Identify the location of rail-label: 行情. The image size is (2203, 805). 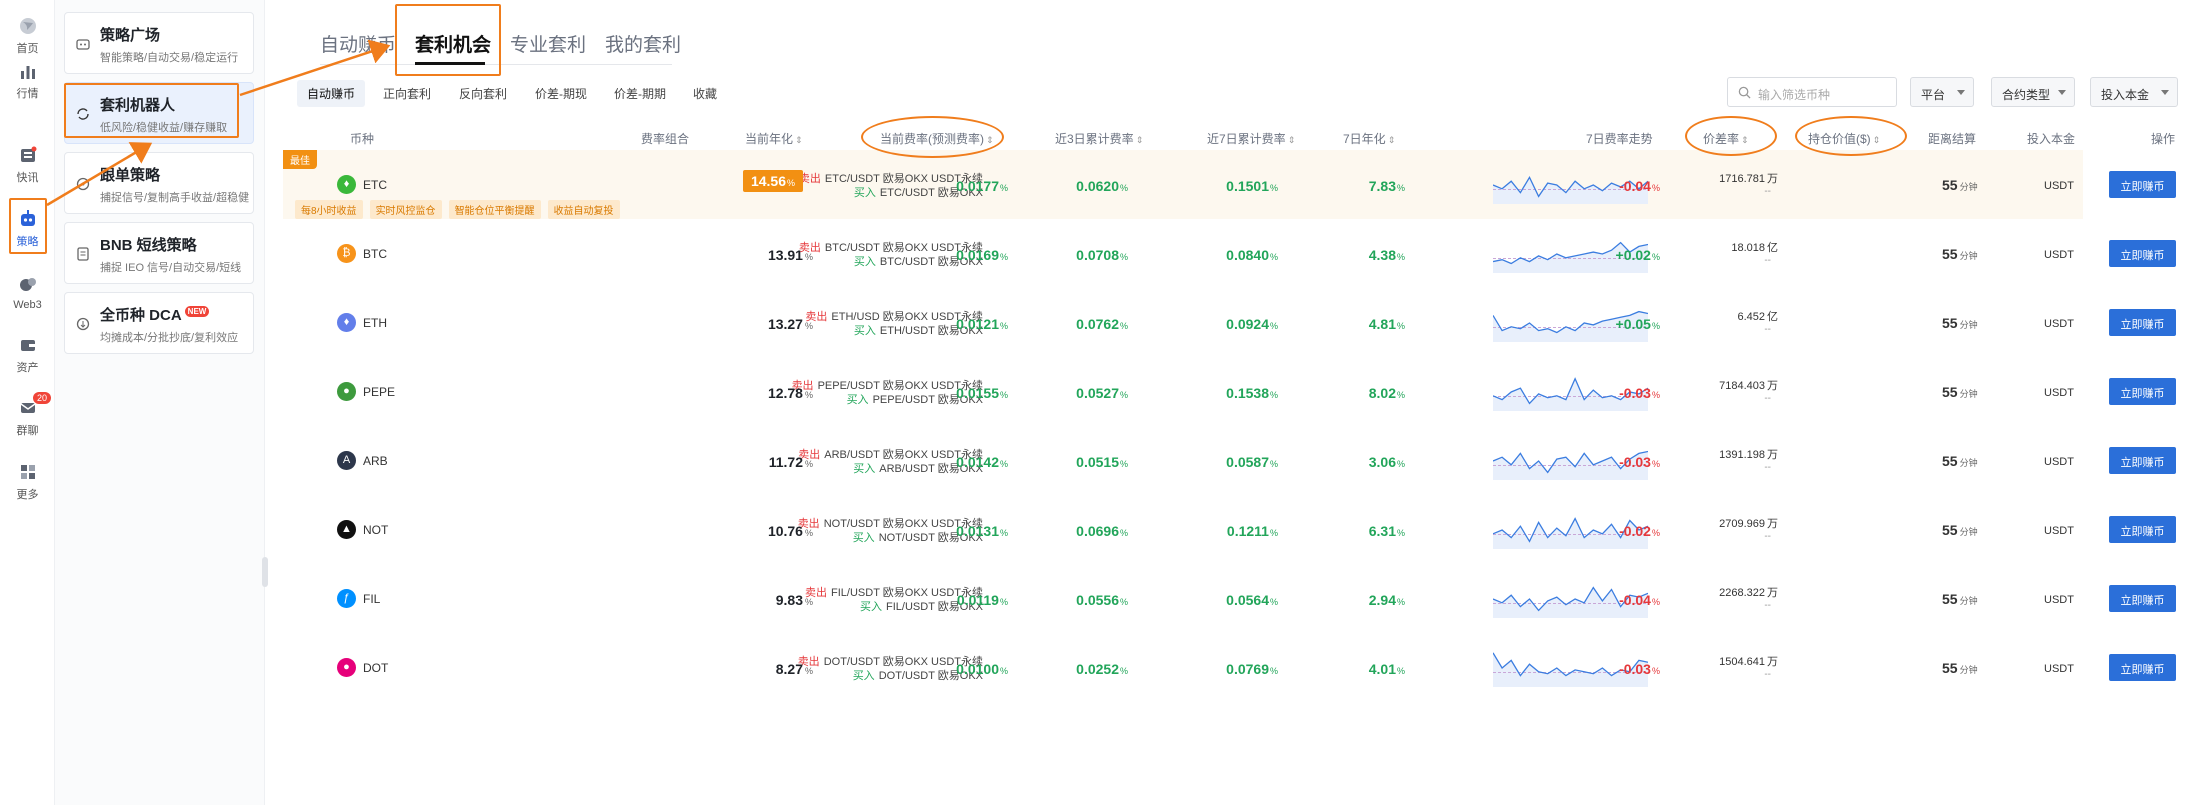
(27, 94).